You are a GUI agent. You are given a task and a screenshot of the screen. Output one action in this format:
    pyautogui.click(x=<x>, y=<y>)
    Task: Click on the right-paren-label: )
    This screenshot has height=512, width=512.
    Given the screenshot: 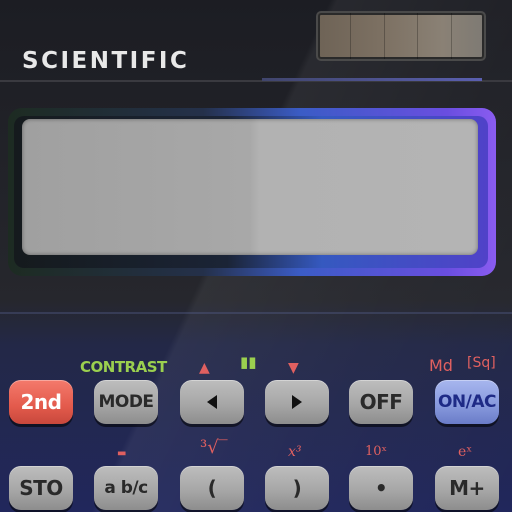 What is the action you would take?
    pyautogui.click(x=297, y=488)
    